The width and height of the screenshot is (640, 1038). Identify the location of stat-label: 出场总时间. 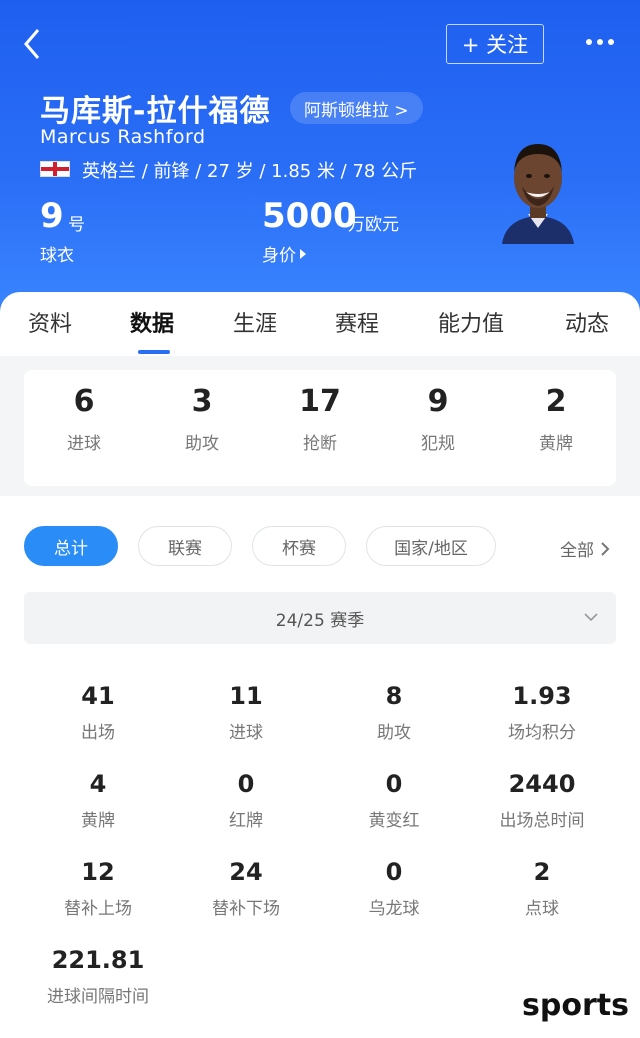
(542, 821).